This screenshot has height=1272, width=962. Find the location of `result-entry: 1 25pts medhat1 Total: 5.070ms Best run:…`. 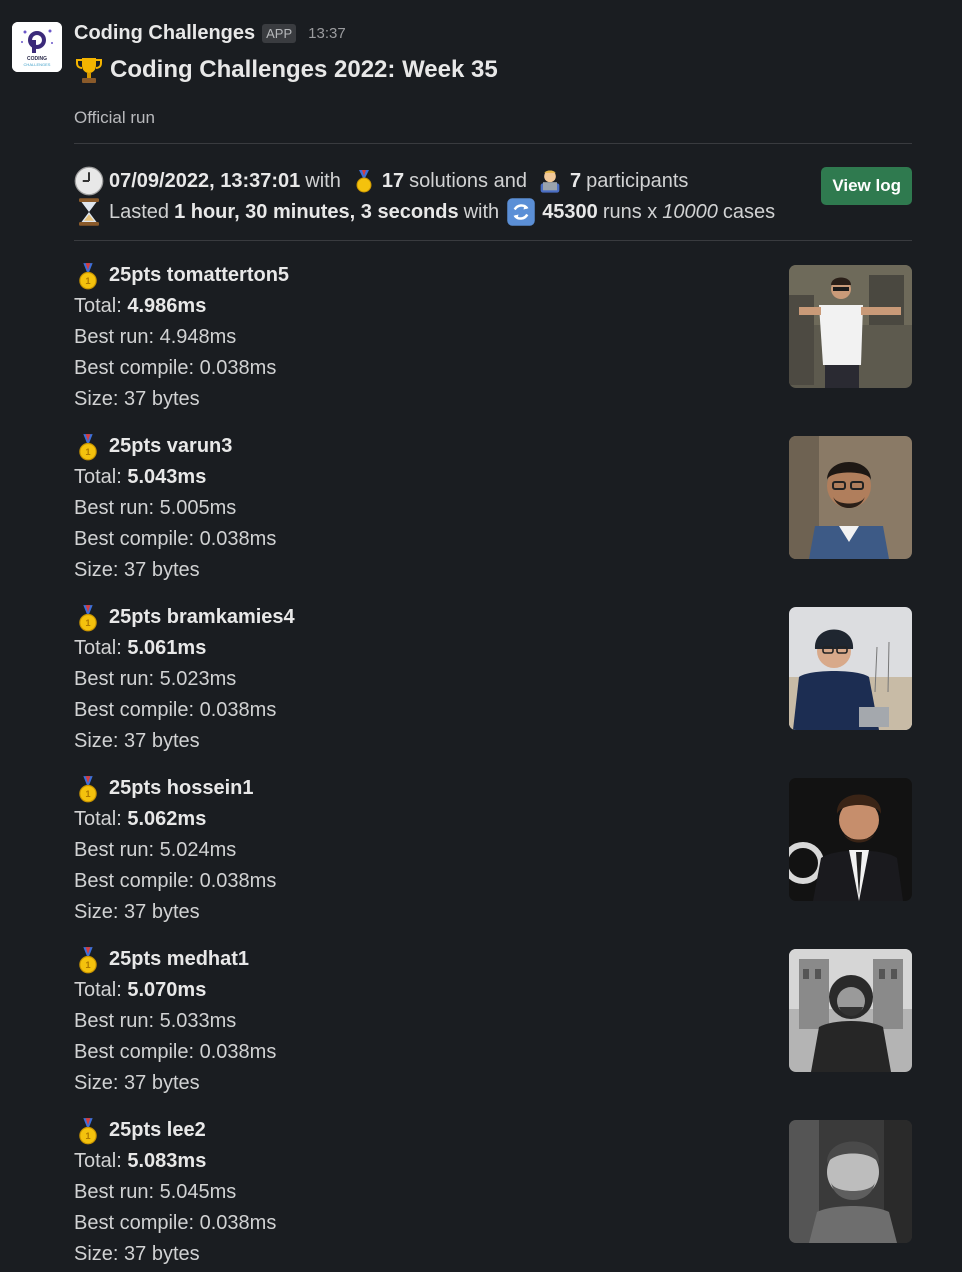

result-entry: 1 25pts medhat1 Total: 5.070ms Best run:… is located at coordinates (494, 1029).